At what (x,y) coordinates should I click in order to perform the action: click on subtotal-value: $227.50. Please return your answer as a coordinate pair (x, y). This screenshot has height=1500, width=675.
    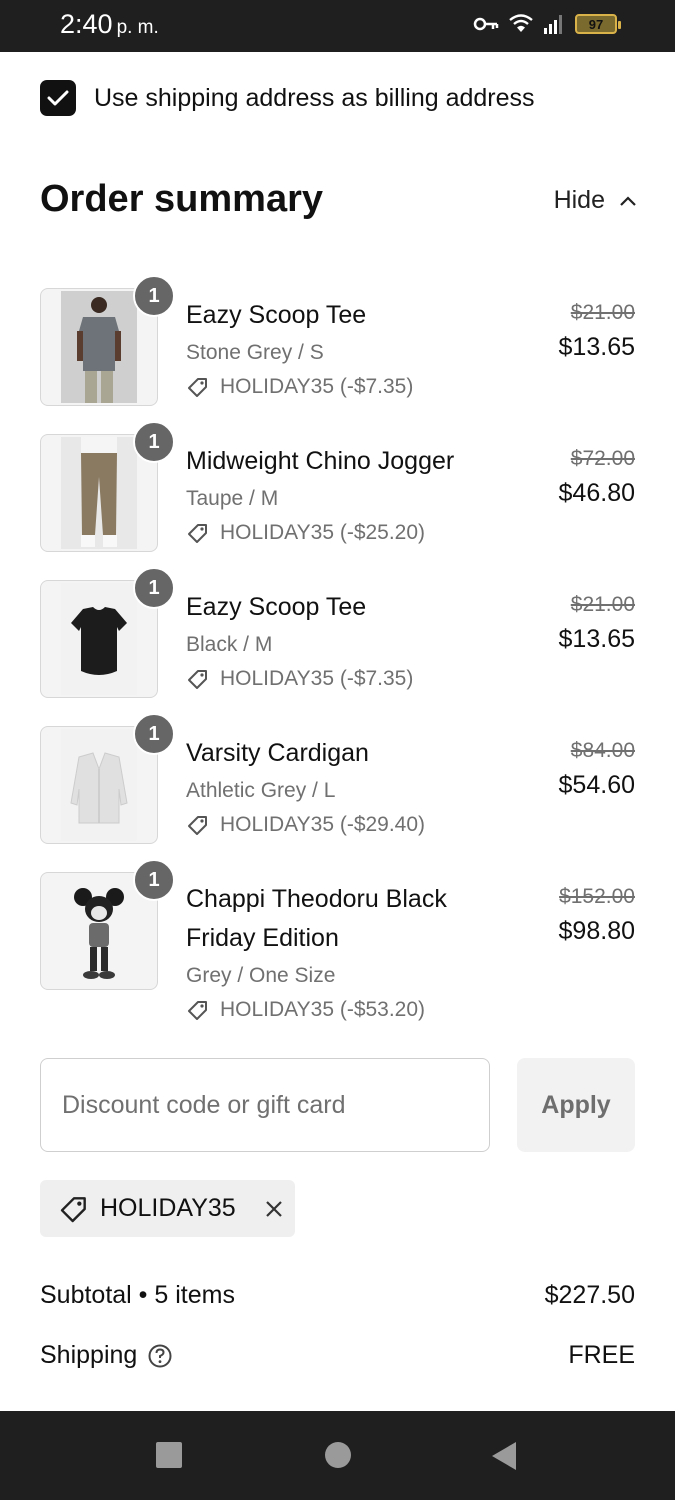
    Looking at the image, I should click on (589, 1295).